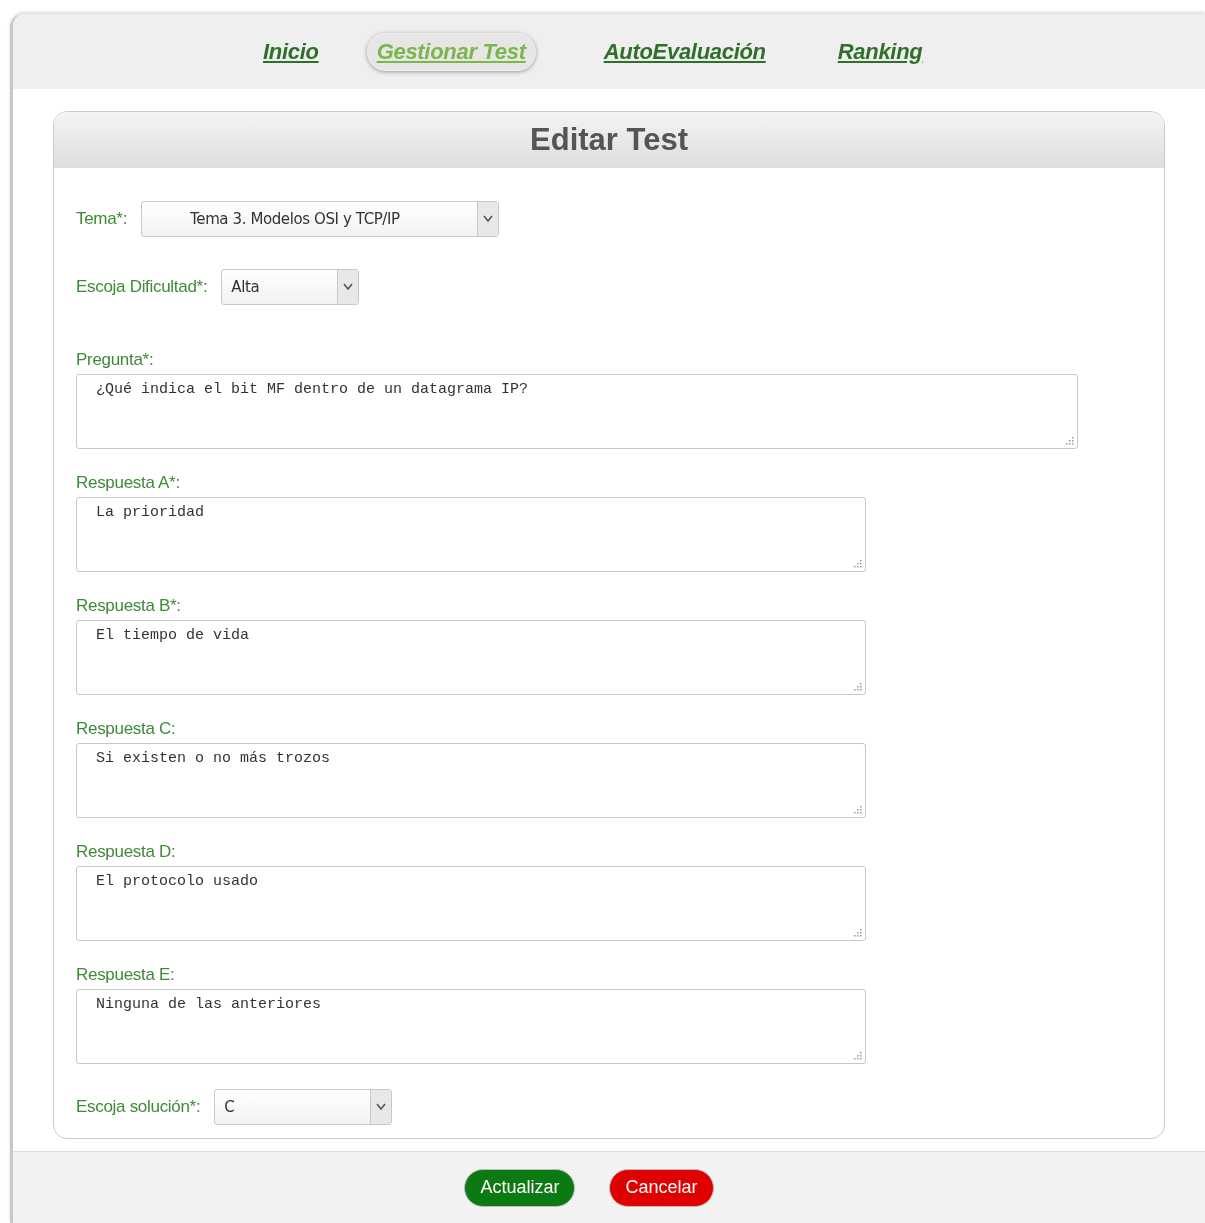 Image resolution: width=1205 pixels, height=1223 pixels. I want to click on field-label: Tema*:, so click(102, 219).